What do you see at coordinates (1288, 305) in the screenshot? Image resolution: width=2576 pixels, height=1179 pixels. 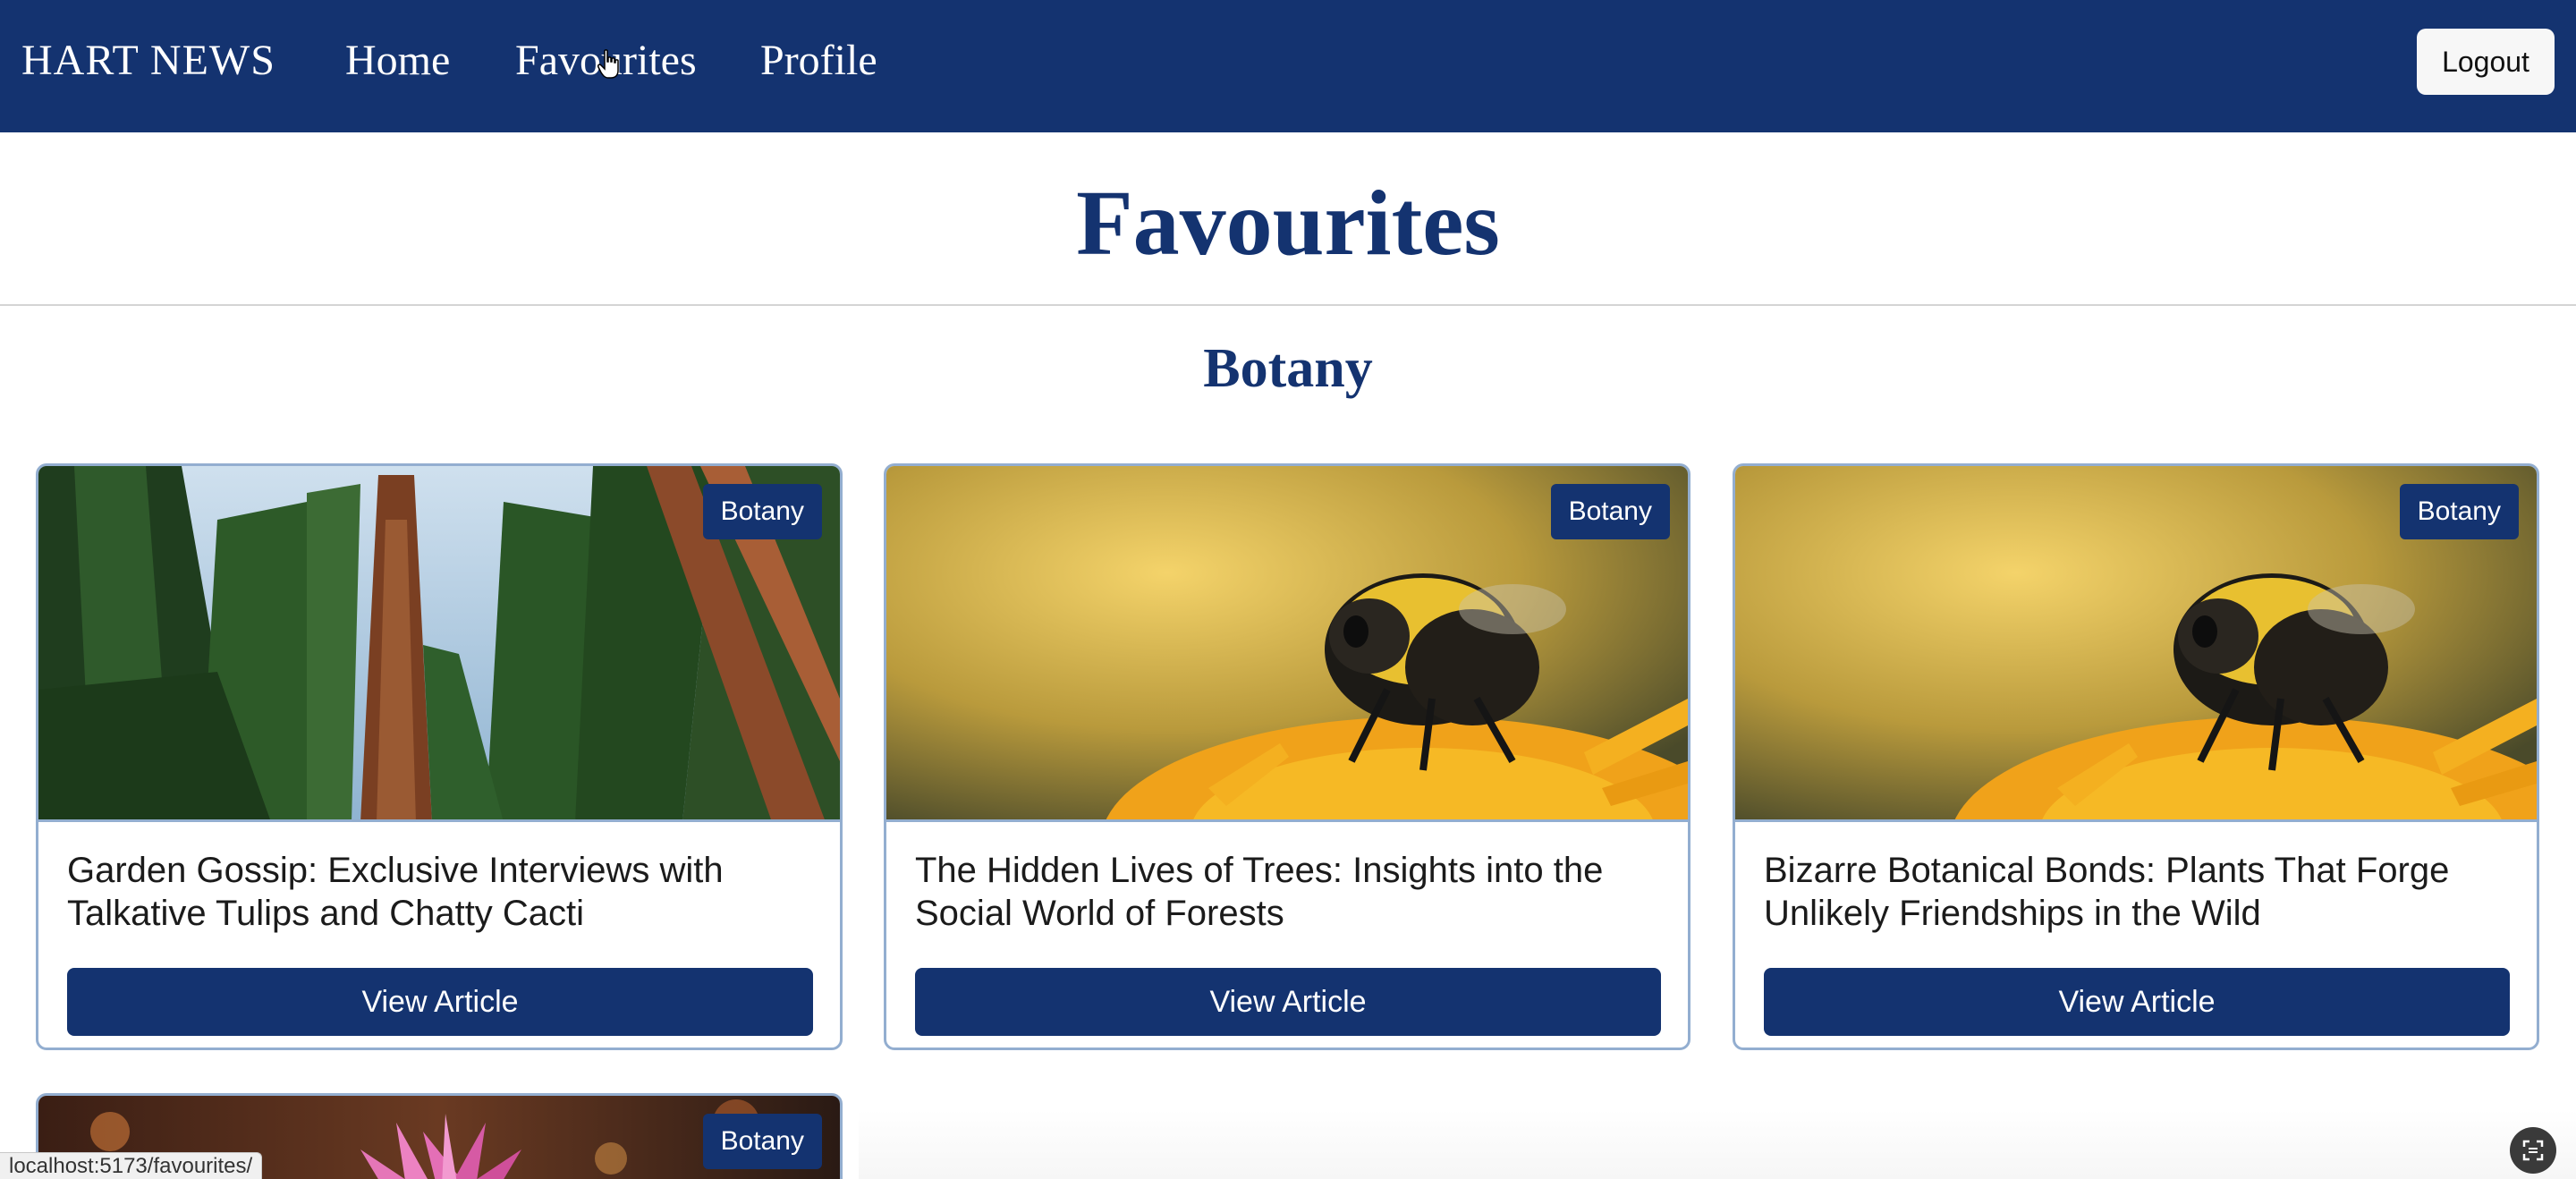 I see `header-divider` at bounding box center [1288, 305].